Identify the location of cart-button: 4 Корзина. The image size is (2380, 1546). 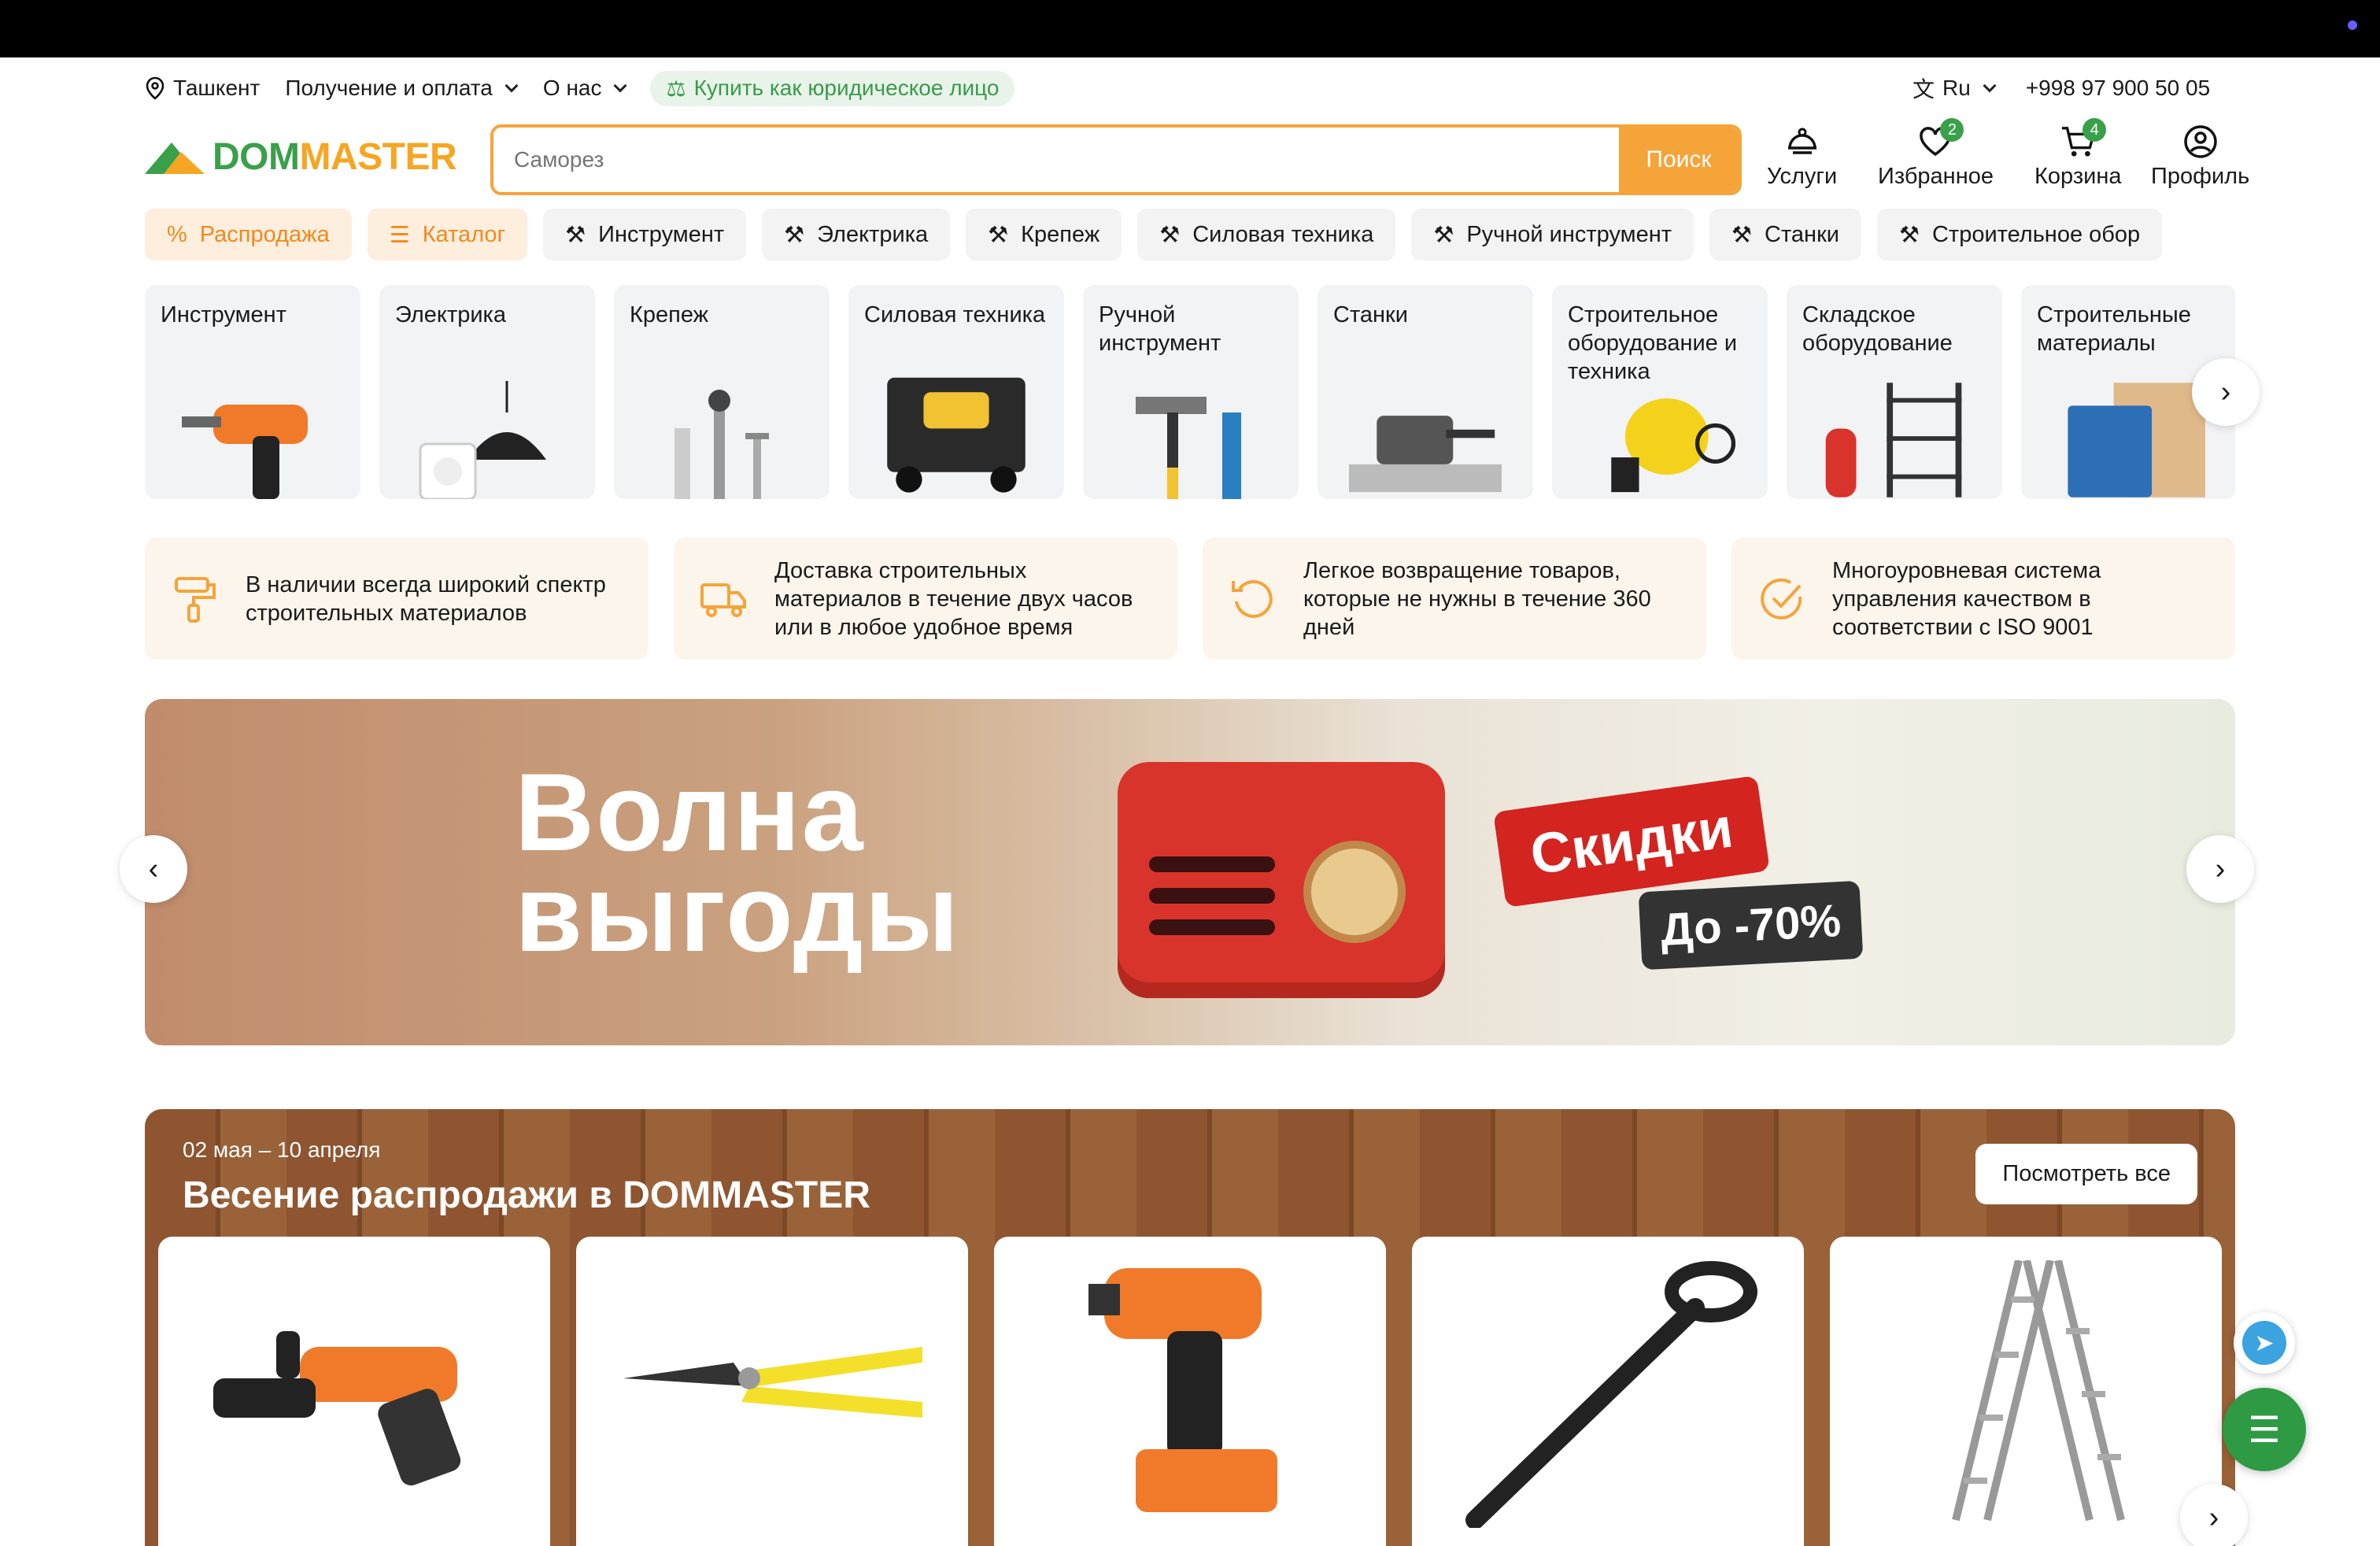
(2078, 154).